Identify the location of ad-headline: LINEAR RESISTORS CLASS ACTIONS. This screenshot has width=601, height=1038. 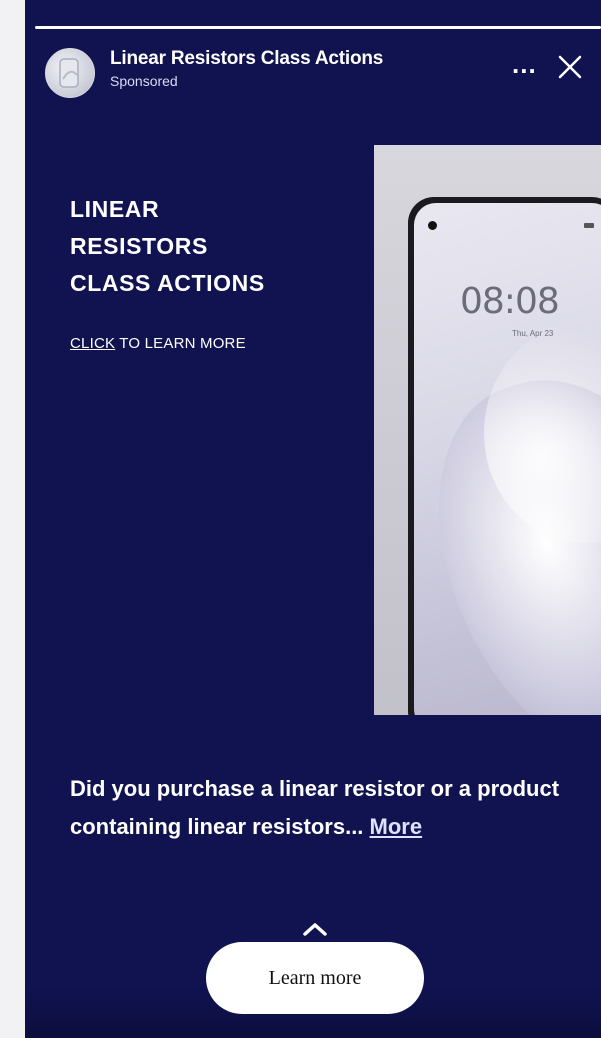
(167, 246).